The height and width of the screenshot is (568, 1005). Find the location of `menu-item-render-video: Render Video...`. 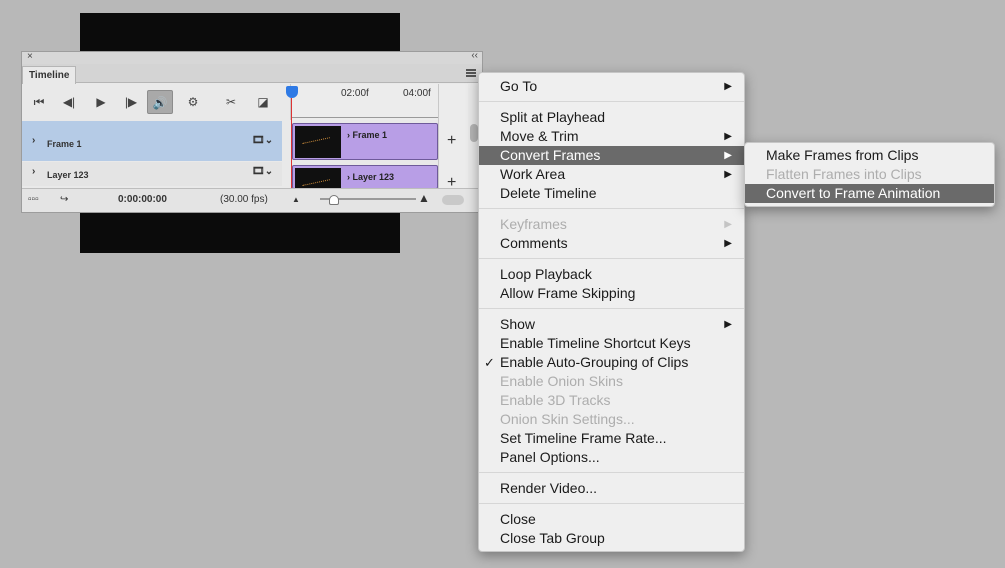

menu-item-render-video: Render Video... is located at coordinates (611, 488).